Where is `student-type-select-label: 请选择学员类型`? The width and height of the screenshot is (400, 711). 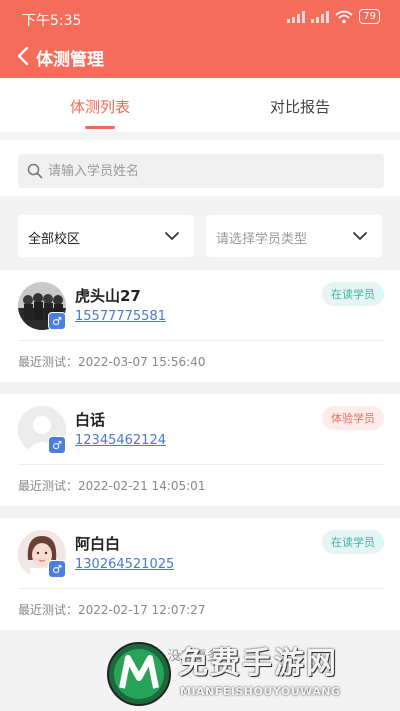
student-type-select-label: 请选择学员类型 is located at coordinates (262, 239).